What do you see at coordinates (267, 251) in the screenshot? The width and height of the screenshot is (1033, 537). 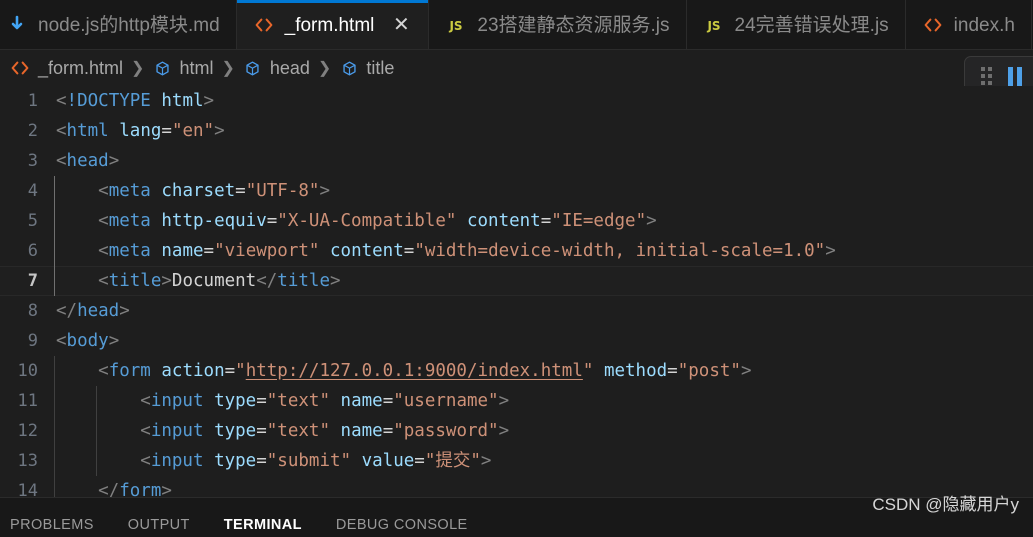 I see `code-token-str: "viewport"` at bounding box center [267, 251].